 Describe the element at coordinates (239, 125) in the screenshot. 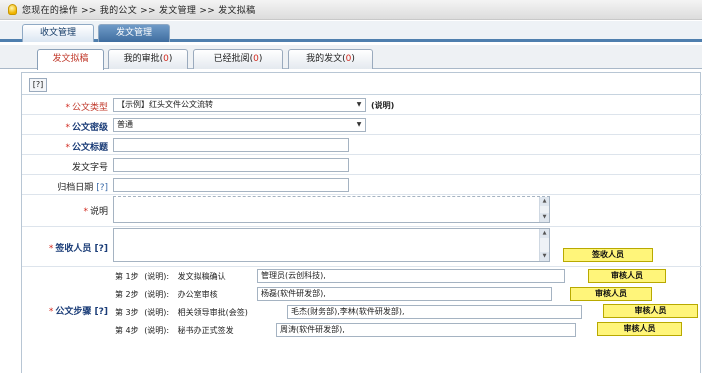

I see `secret-level-select: 普通 ▼` at that location.